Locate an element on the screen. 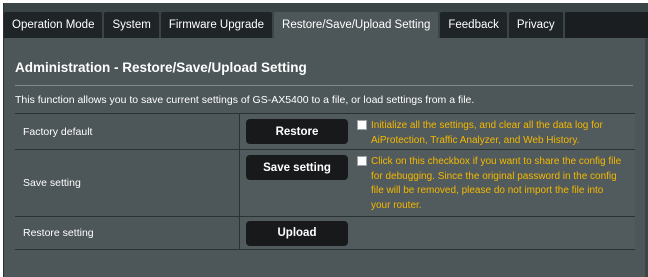 The width and height of the screenshot is (648, 277). upload-button: Upload is located at coordinates (297, 233).